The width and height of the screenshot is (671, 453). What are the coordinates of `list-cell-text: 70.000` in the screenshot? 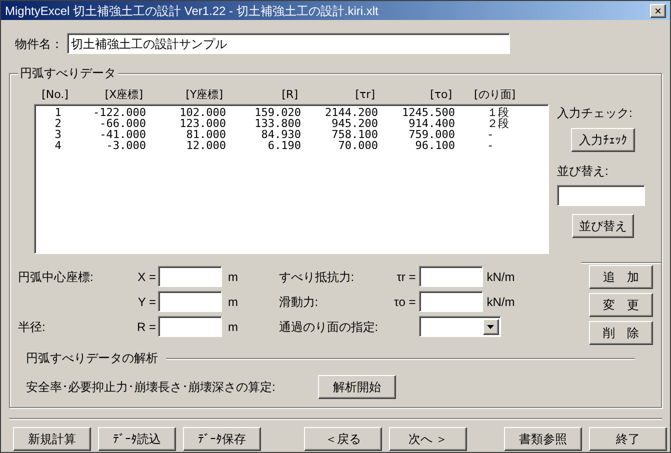 It's located at (357, 145).